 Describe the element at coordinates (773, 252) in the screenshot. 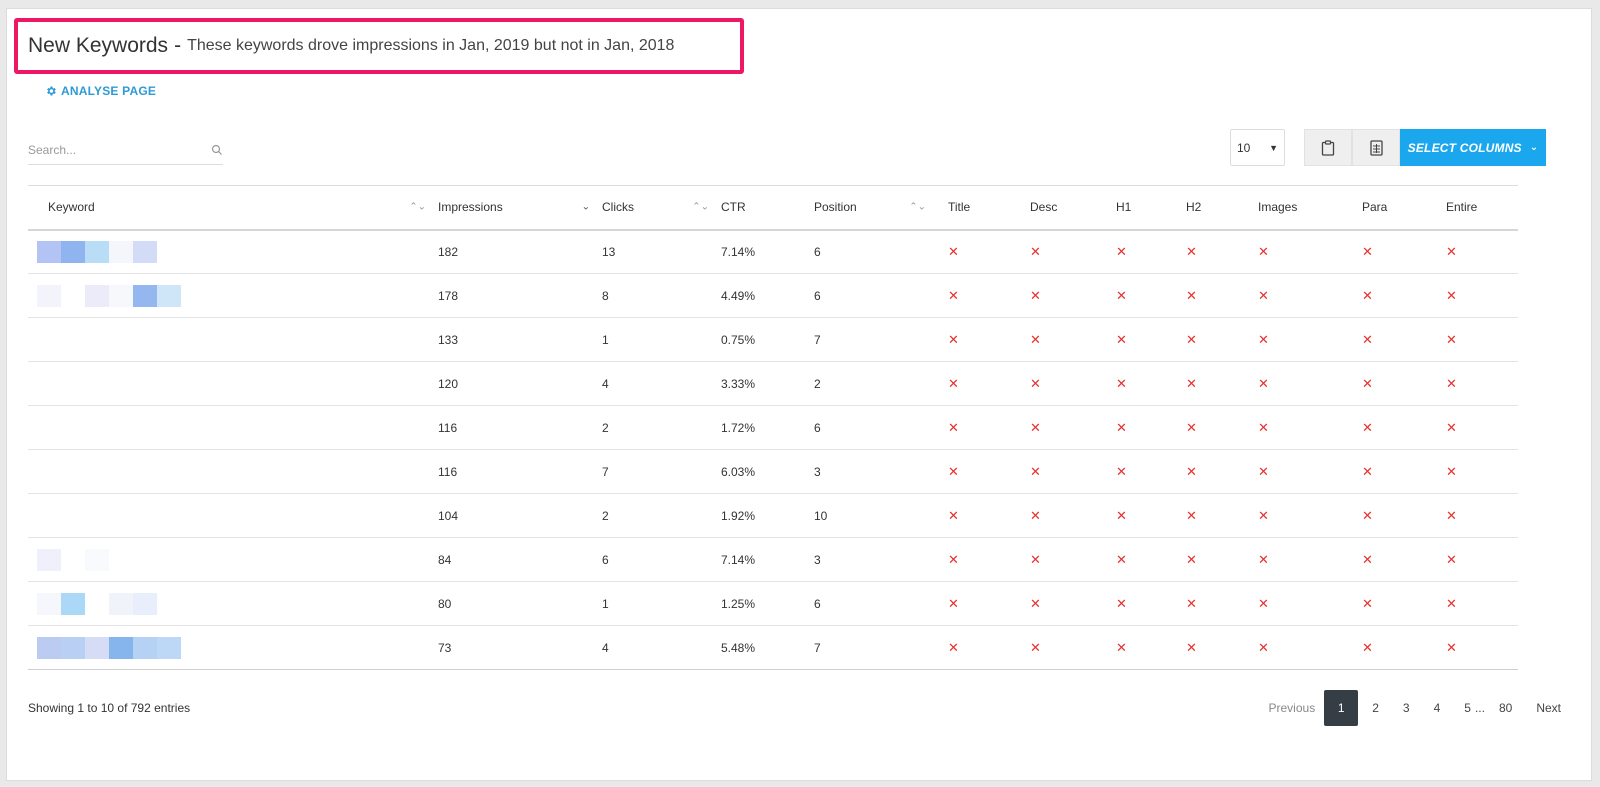

I see `table-row: 182 13 7.14% 6 ✕ ✕ ✕ ✕ ✕ ✕ ✕` at that location.